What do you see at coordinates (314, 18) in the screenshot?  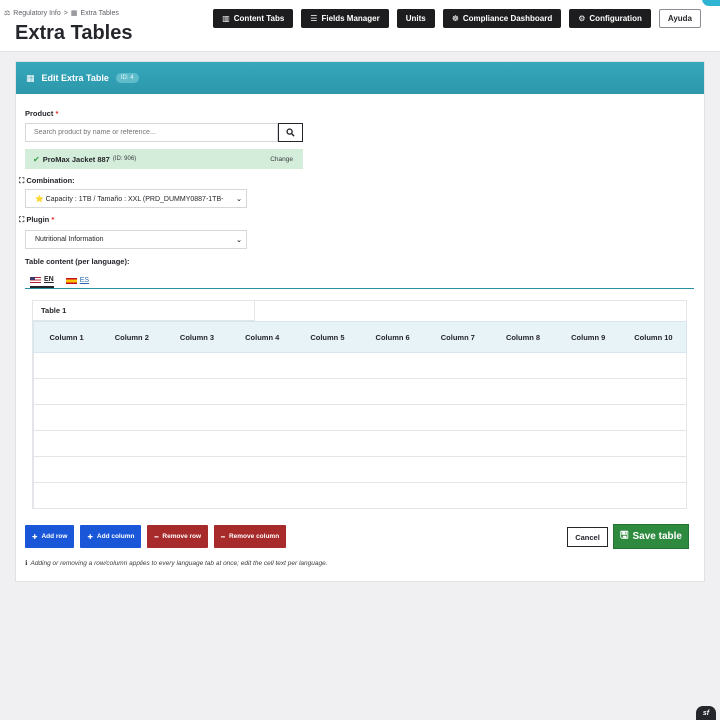 I see `list-icon: ☰` at bounding box center [314, 18].